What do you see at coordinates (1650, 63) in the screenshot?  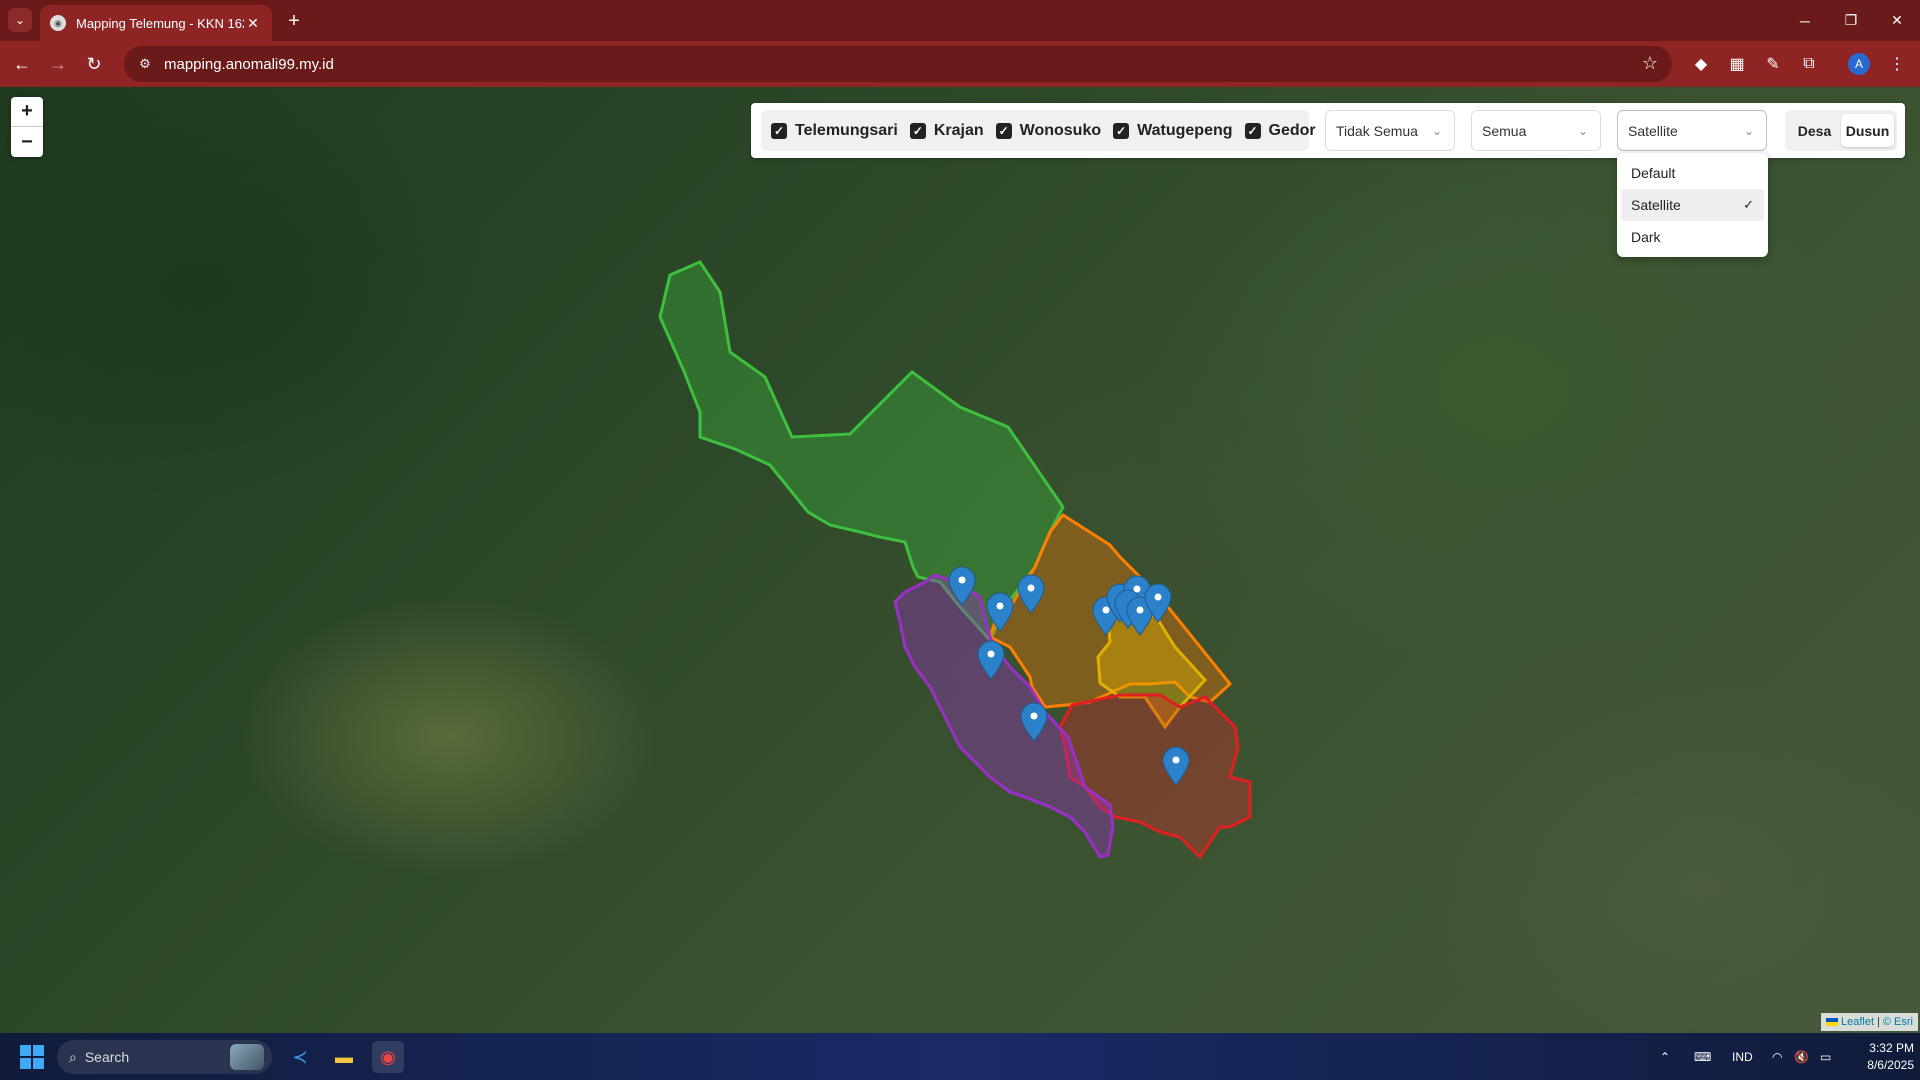 I see `bookmark-star-icon: ☆` at bounding box center [1650, 63].